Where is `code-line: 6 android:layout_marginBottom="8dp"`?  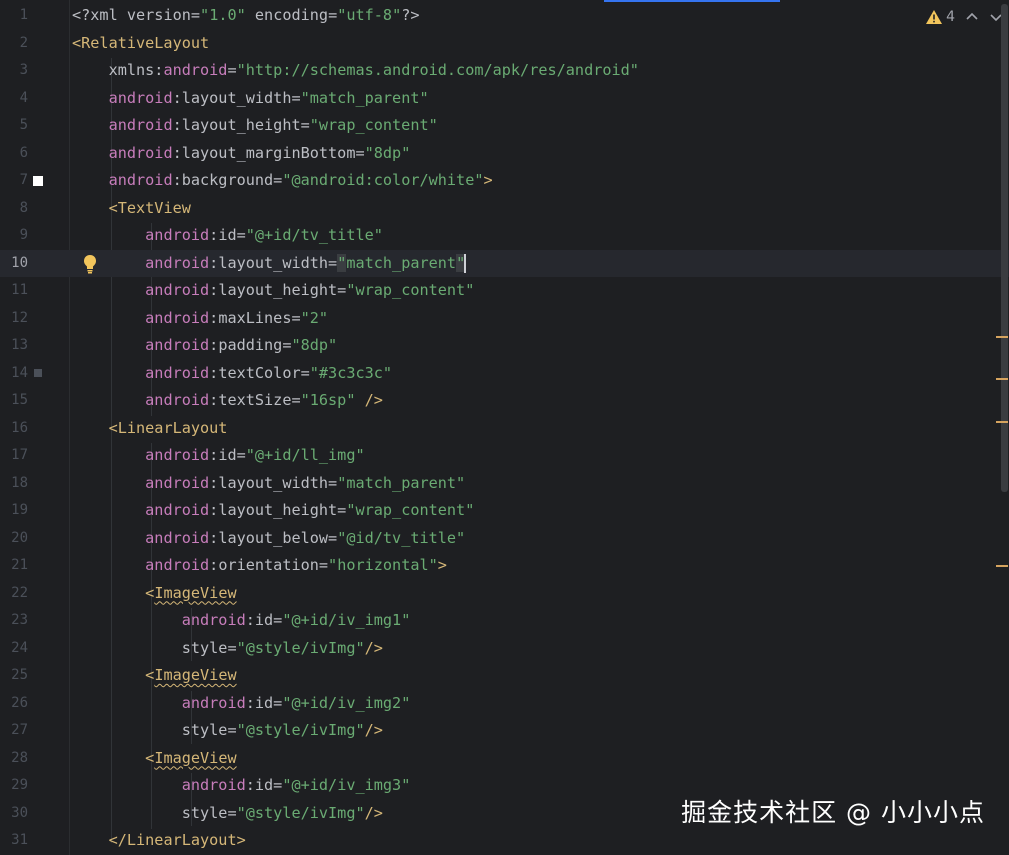 code-line: 6 android:layout_marginBottom="8dp" is located at coordinates (504, 154).